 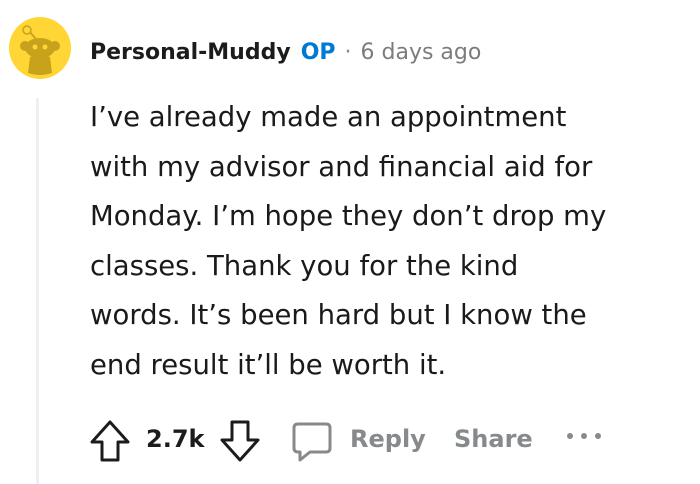 I want to click on avatar-icon, so click(x=40, y=48).